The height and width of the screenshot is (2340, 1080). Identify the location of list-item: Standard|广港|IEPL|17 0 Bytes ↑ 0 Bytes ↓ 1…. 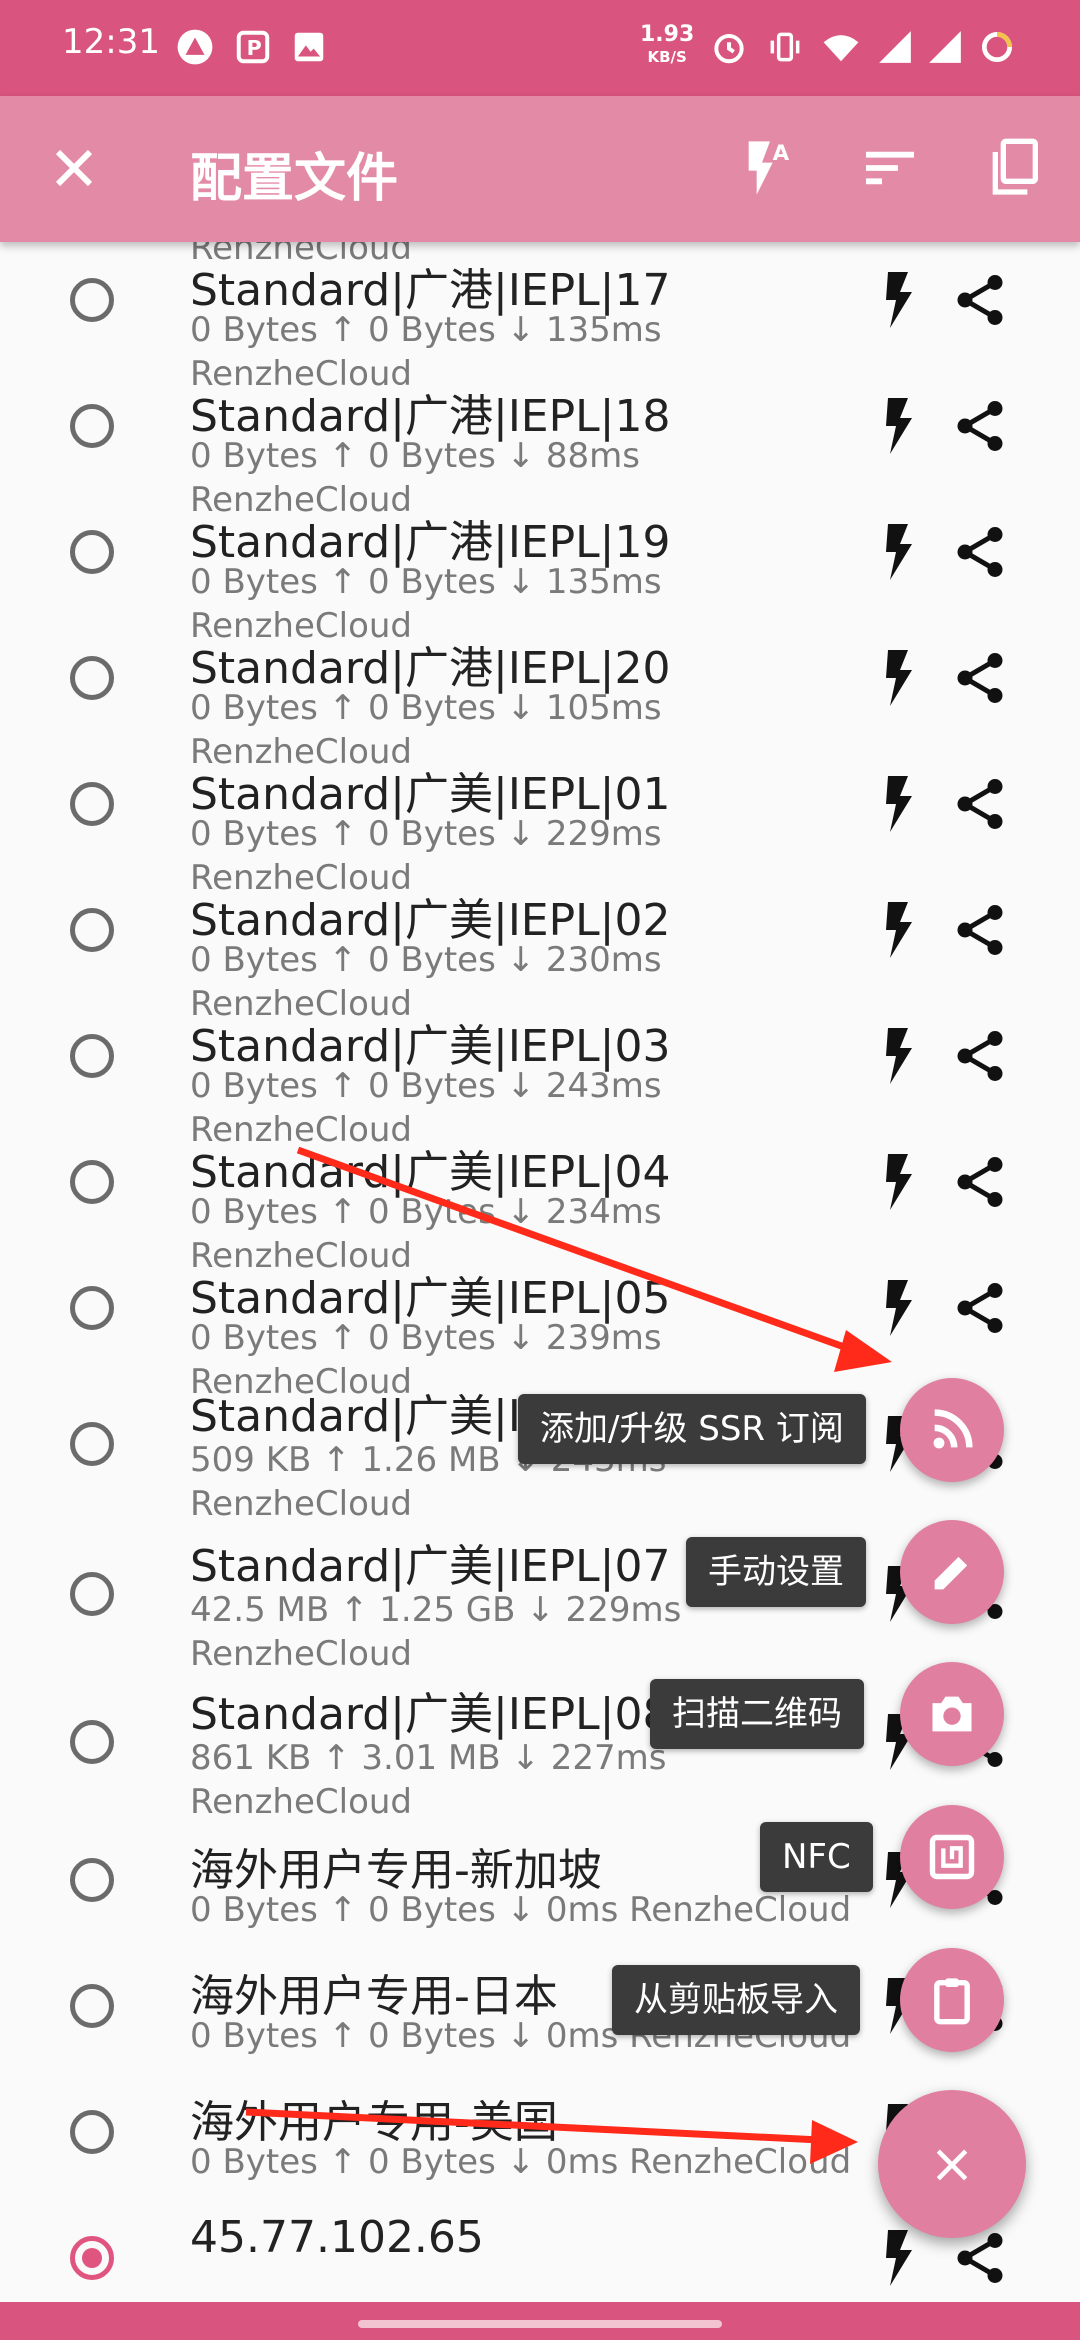
(540, 318).